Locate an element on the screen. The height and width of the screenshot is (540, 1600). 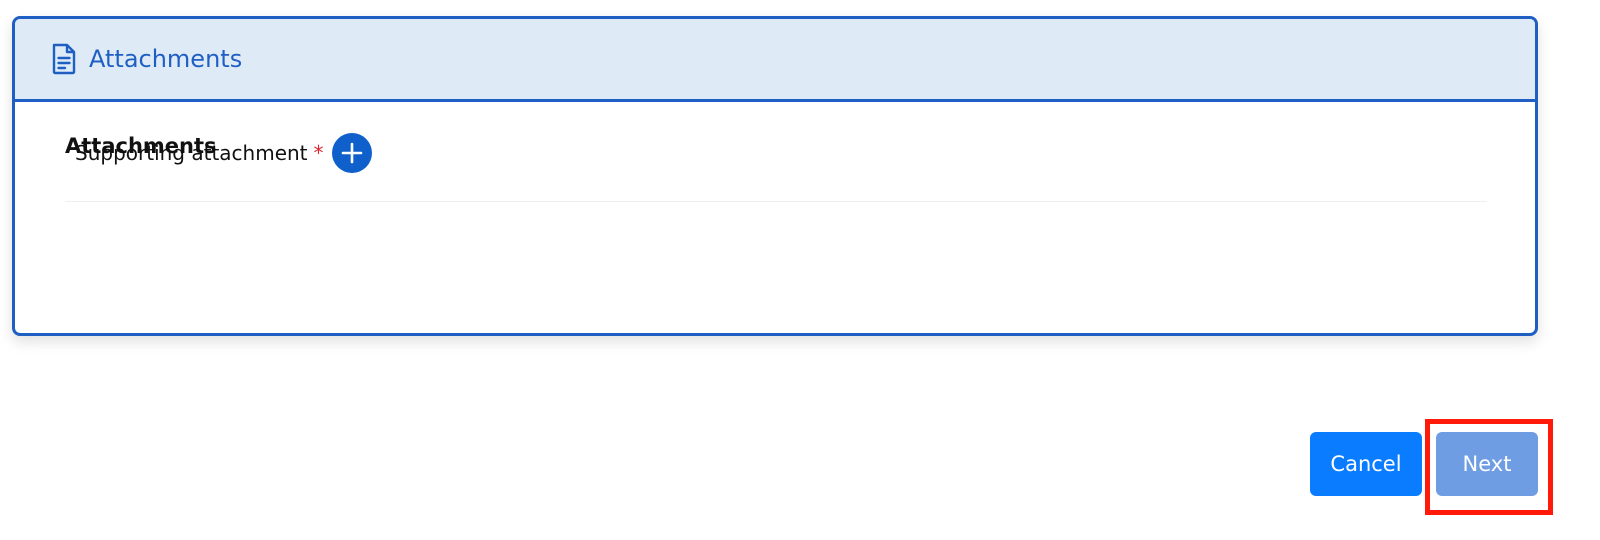
plus-icon is located at coordinates (352, 153).